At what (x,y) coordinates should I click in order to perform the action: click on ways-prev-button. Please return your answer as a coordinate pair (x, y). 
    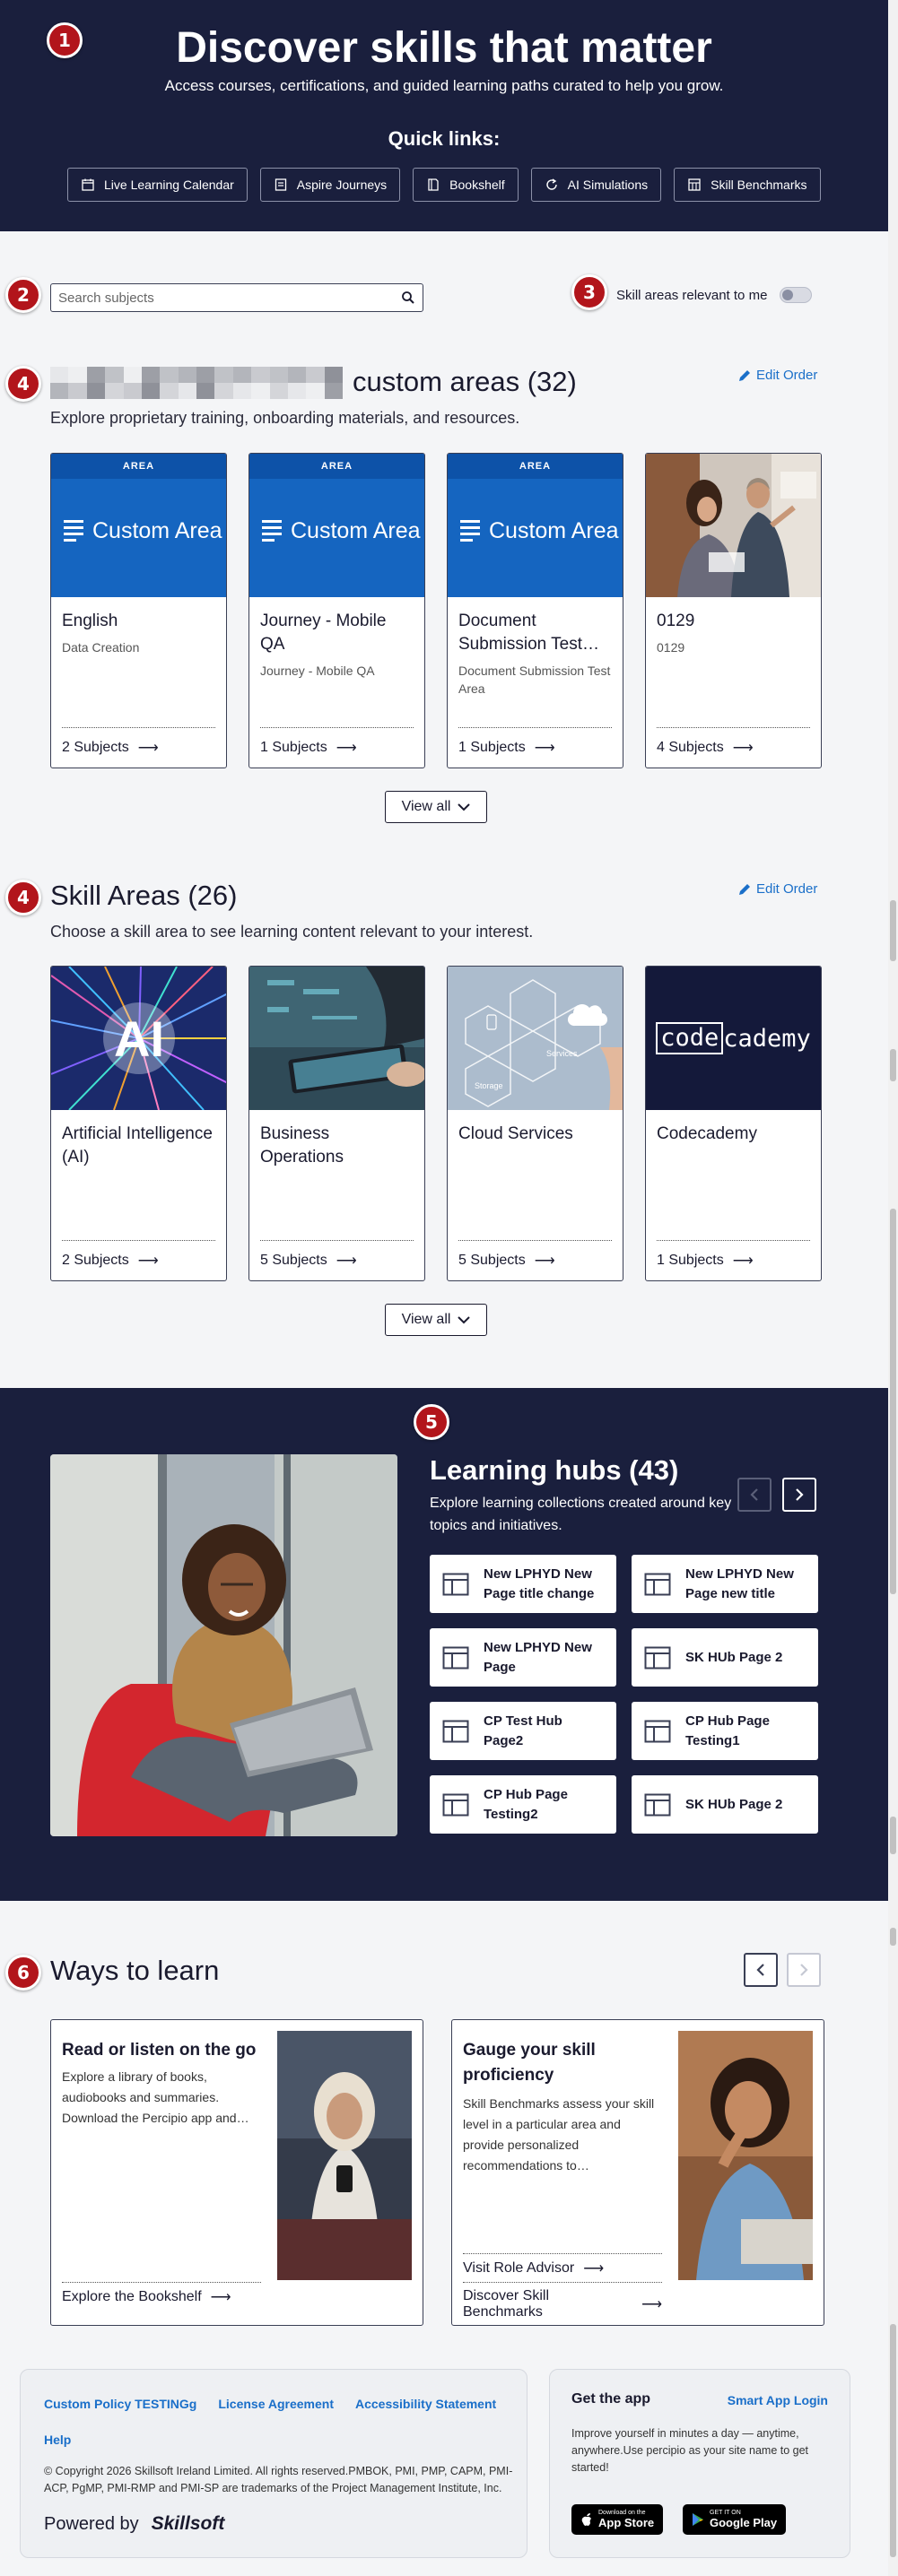
    Looking at the image, I should click on (761, 1970).